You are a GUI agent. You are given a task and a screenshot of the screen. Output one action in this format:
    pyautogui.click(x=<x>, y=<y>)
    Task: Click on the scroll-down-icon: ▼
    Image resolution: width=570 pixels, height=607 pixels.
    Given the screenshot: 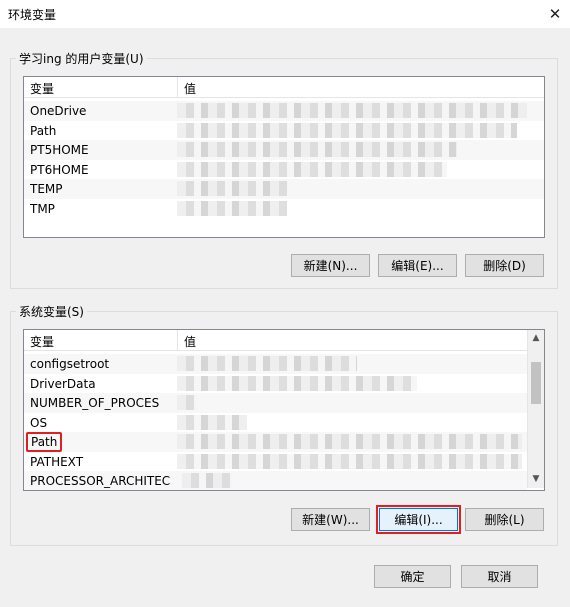 What is the action you would take?
    pyautogui.click(x=536, y=479)
    